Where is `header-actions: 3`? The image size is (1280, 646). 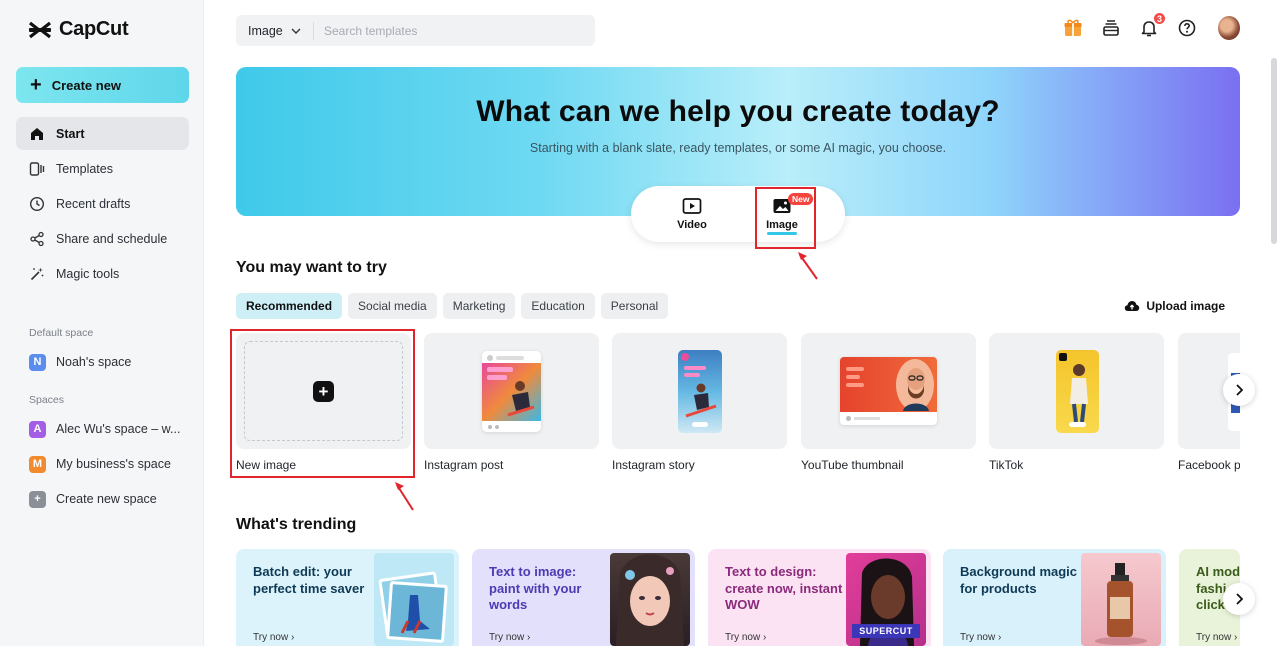
header-actions: 3 is located at coordinates (1151, 26).